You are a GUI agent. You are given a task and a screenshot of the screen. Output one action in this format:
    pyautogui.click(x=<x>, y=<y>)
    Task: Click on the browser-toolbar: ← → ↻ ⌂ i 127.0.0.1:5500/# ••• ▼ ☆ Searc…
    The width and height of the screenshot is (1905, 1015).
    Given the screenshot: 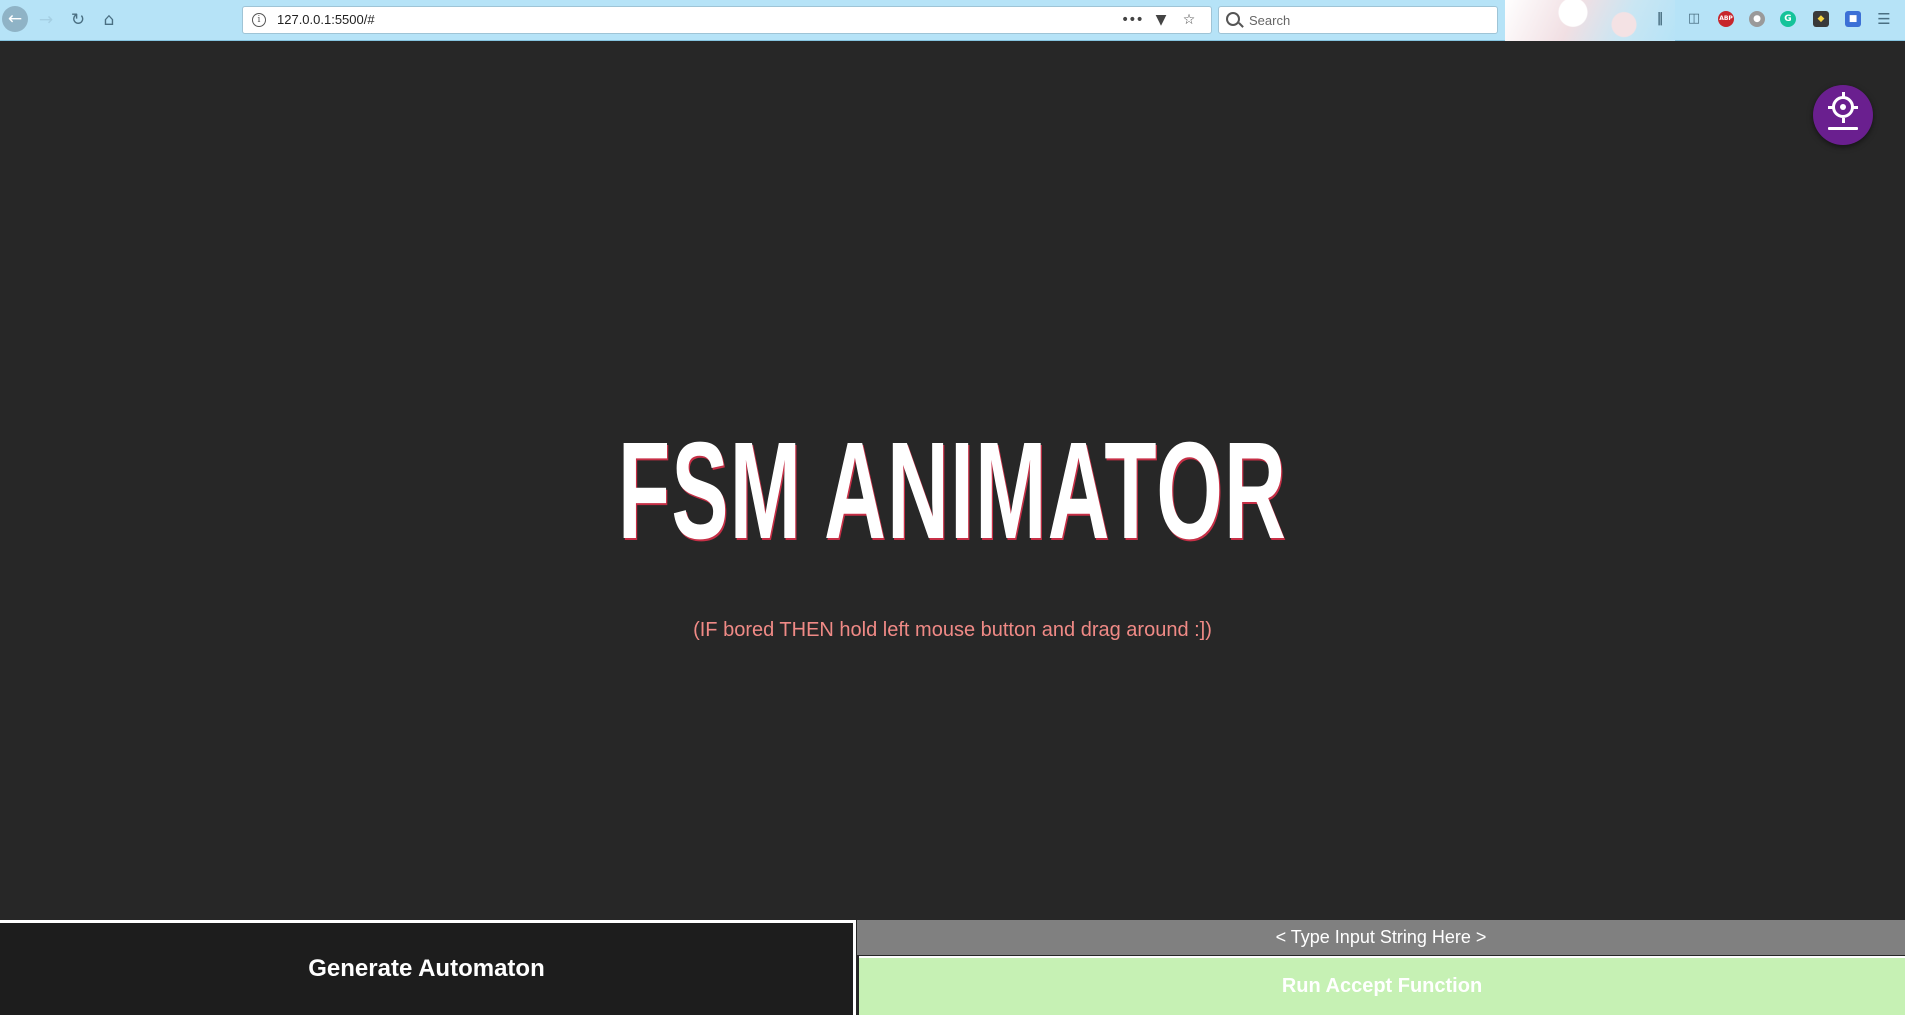 What is the action you would take?
    pyautogui.click(x=952, y=20)
    